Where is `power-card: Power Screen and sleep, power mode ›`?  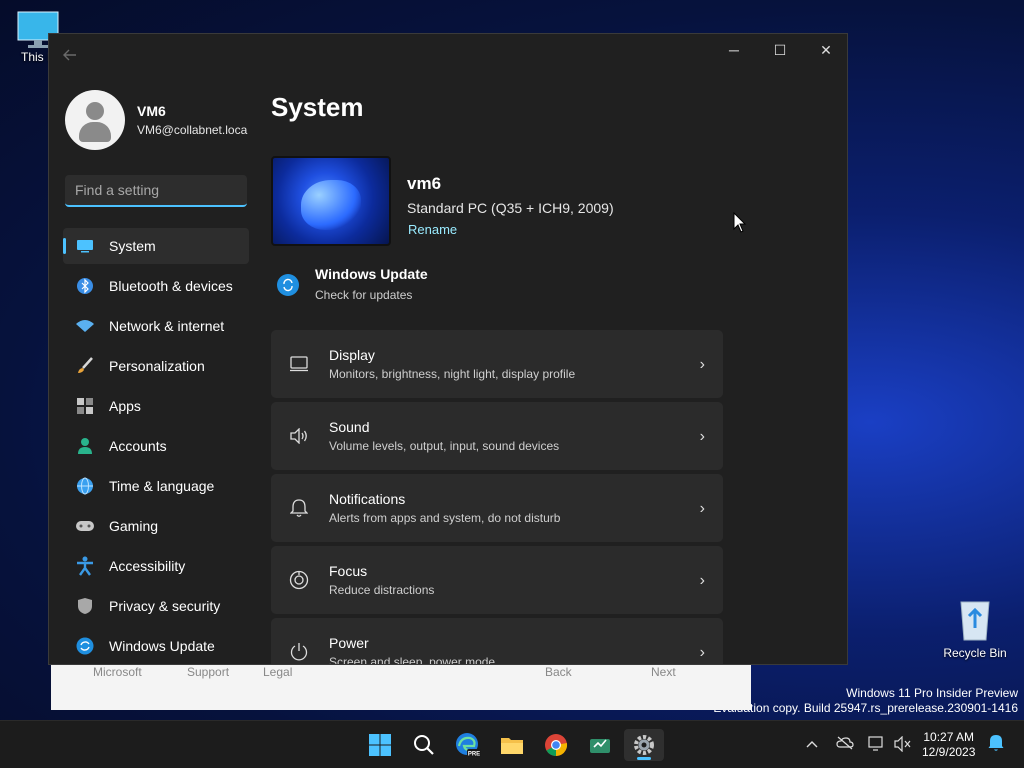 power-card: Power Screen and sleep, power mode › is located at coordinates (497, 641).